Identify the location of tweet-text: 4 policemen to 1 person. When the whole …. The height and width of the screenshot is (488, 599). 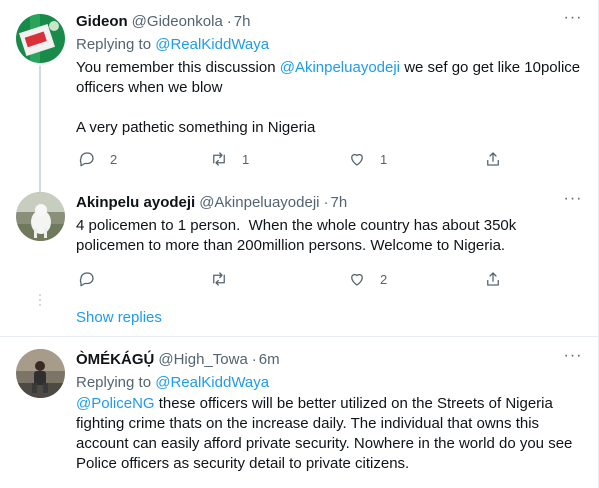
(329, 236).